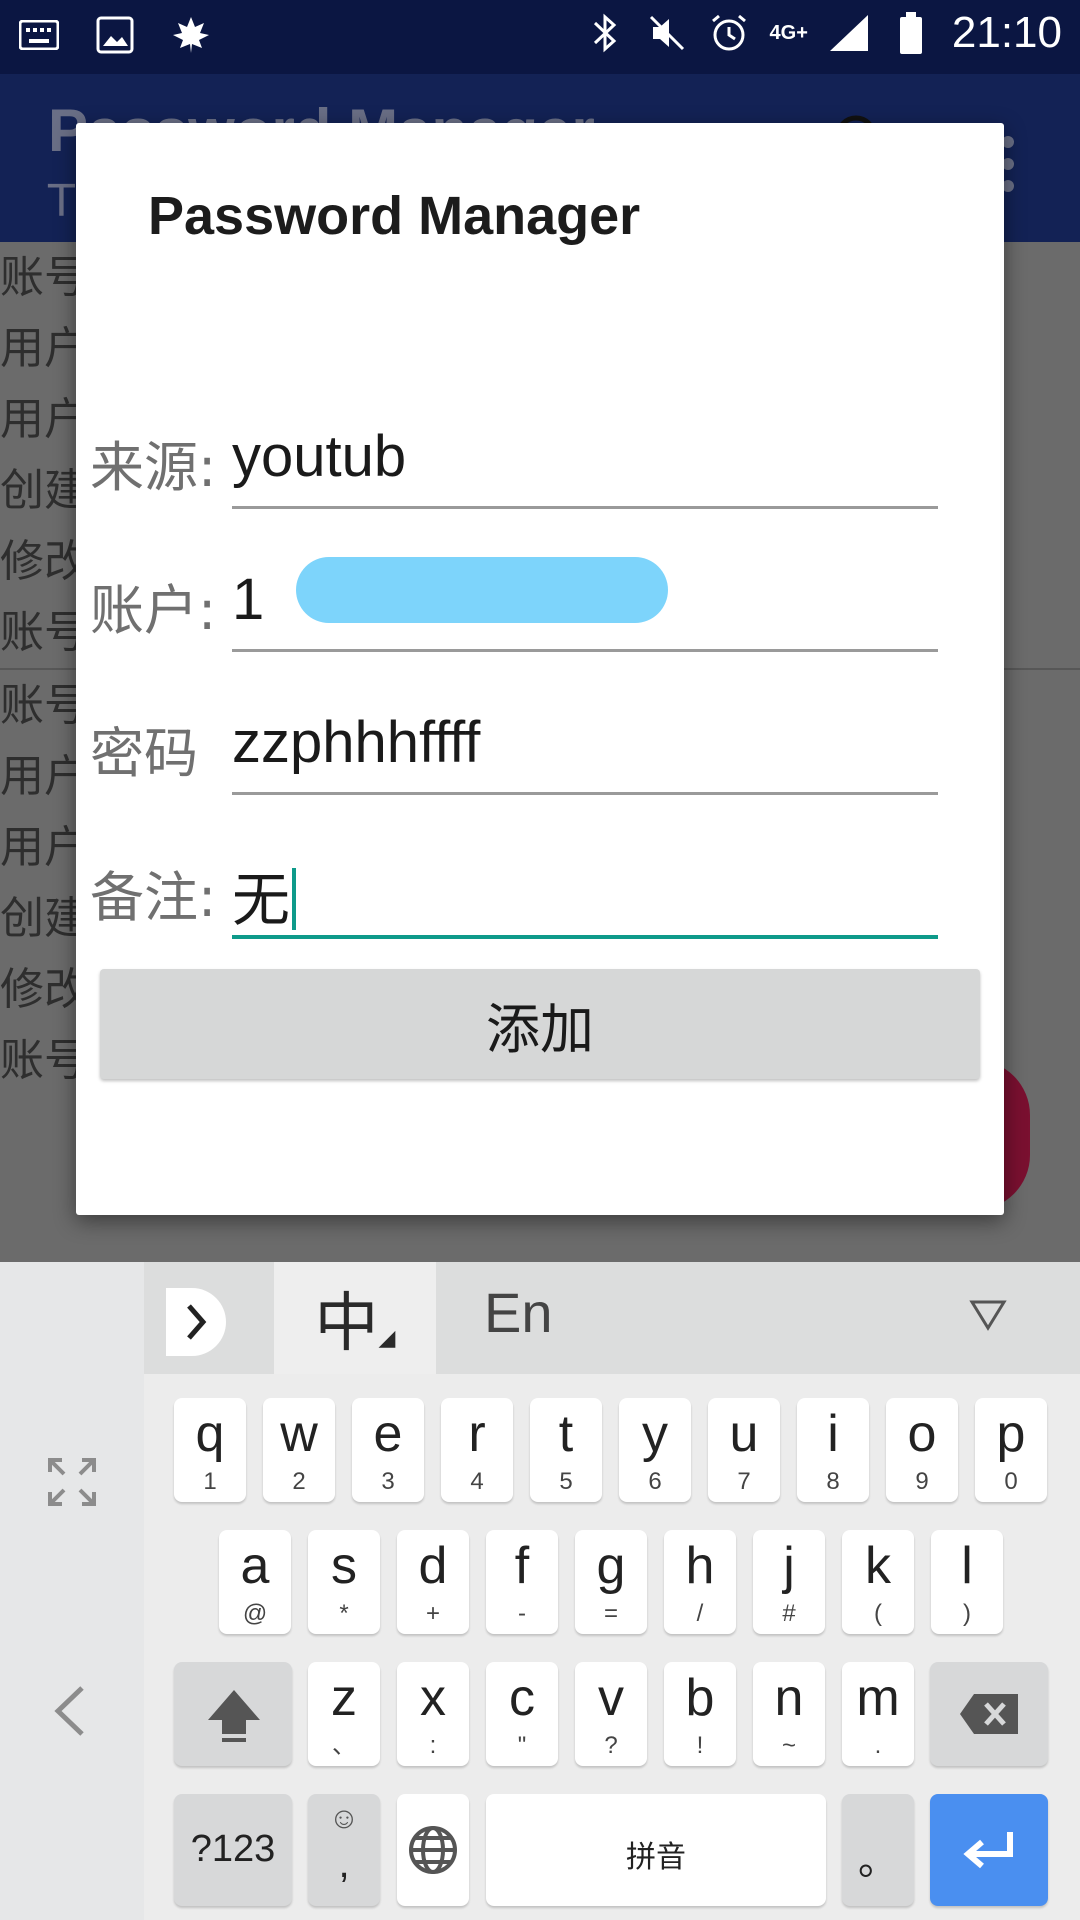 Image resolution: width=1080 pixels, height=1920 pixels. Describe the element at coordinates (356, 742) in the screenshot. I see `password-input: zzphhhffff` at that location.